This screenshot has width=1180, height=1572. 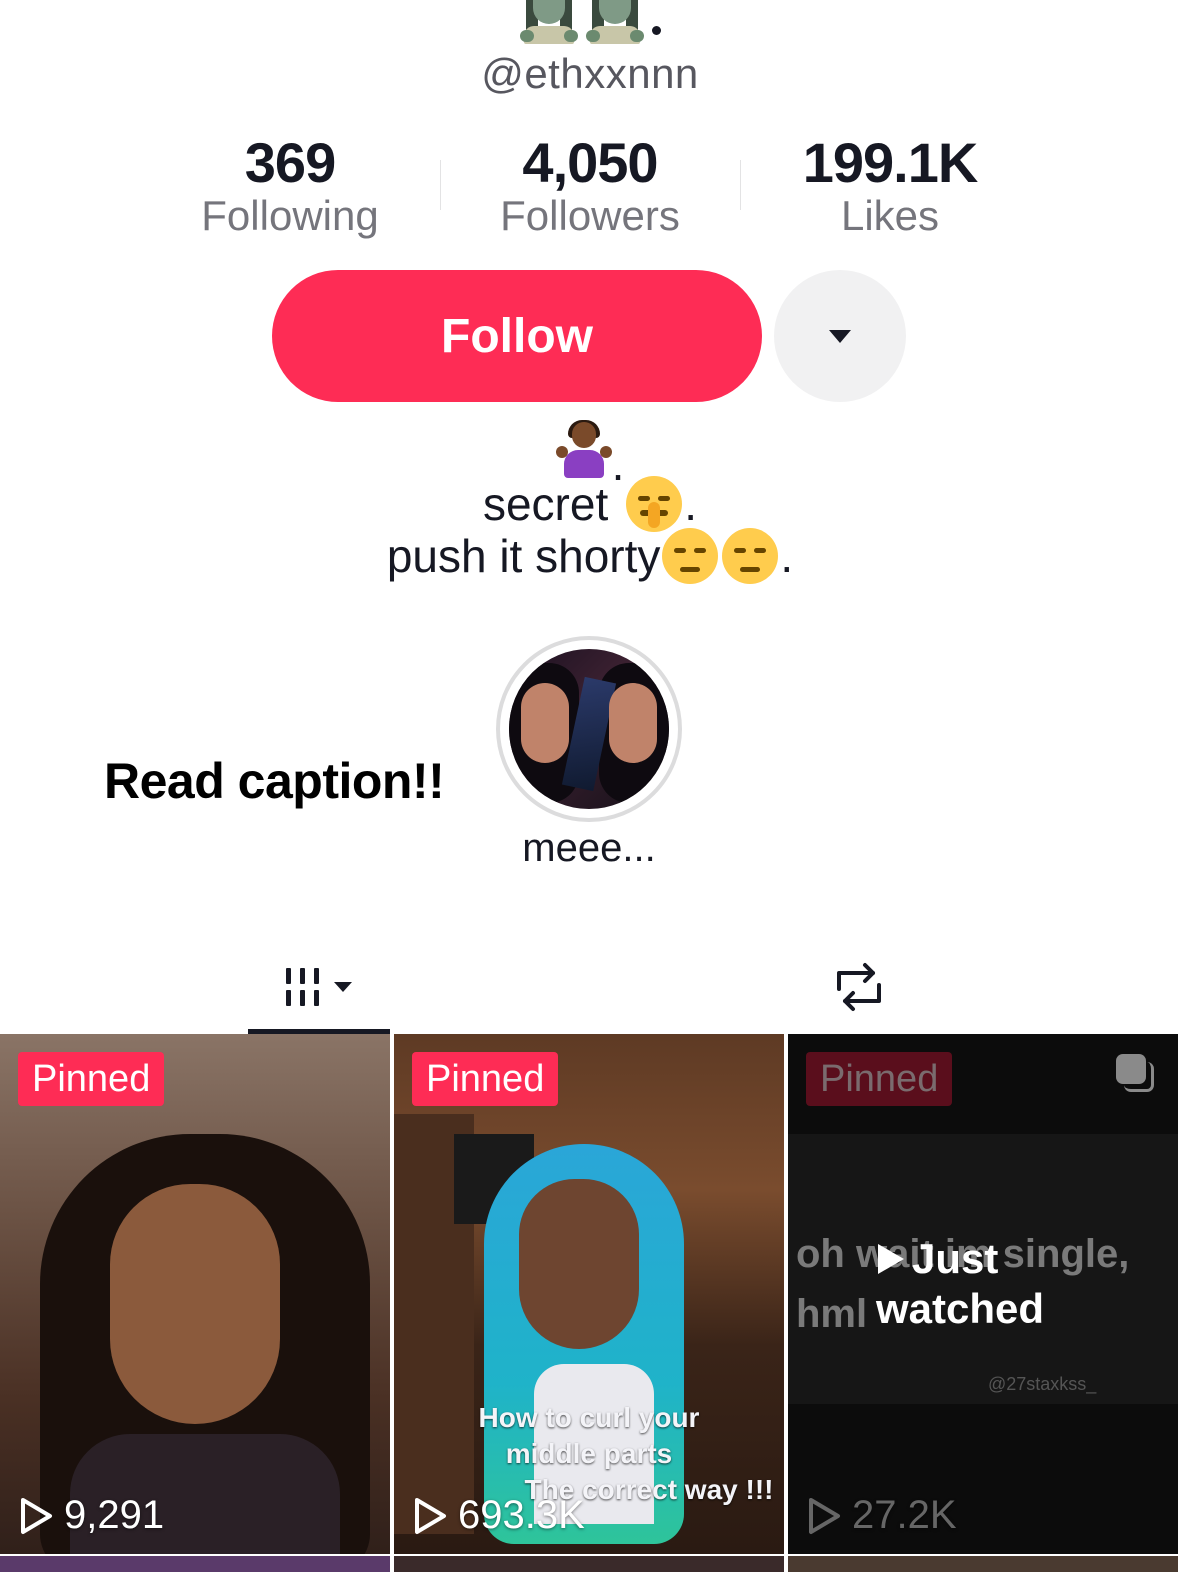 I want to click on bio-text: push it shorty, so click(x=523, y=556).